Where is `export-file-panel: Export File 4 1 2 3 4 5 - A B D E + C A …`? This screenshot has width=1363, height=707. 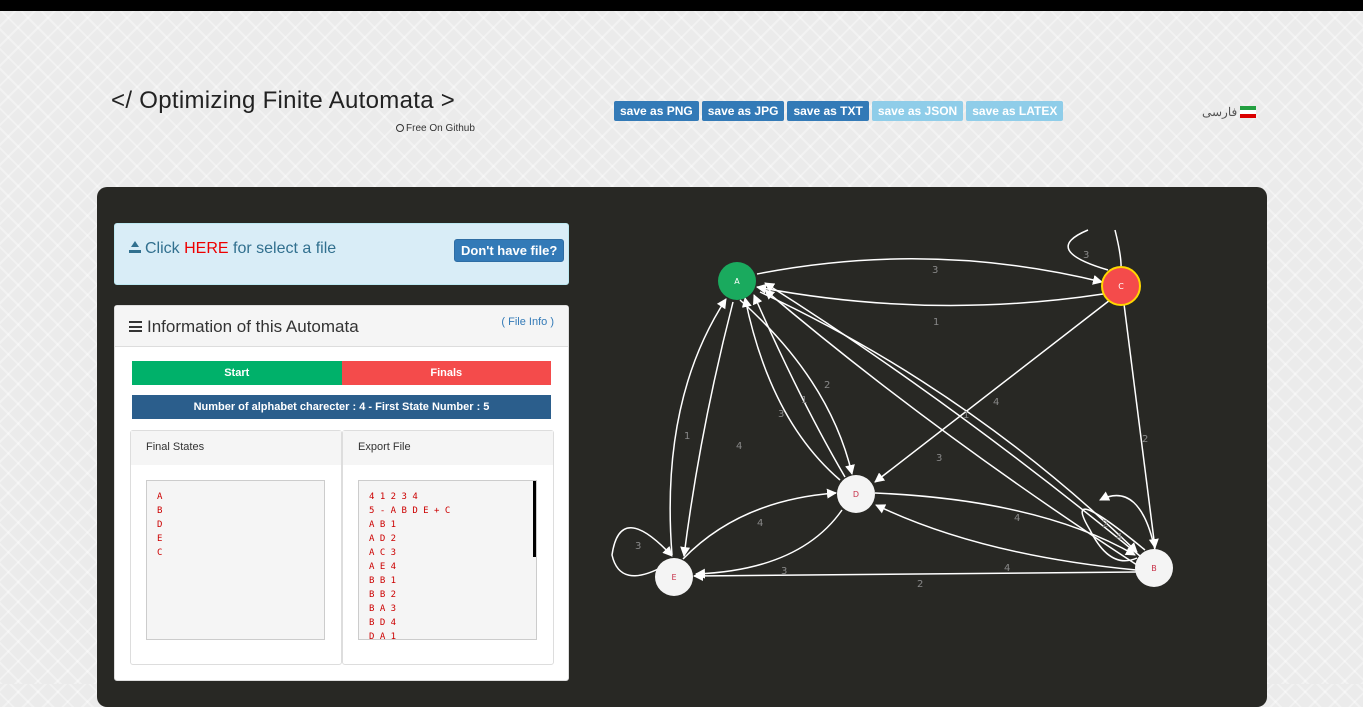 export-file-panel: Export File 4 1 2 3 4 5 - A B D E + C A … is located at coordinates (448, 547).